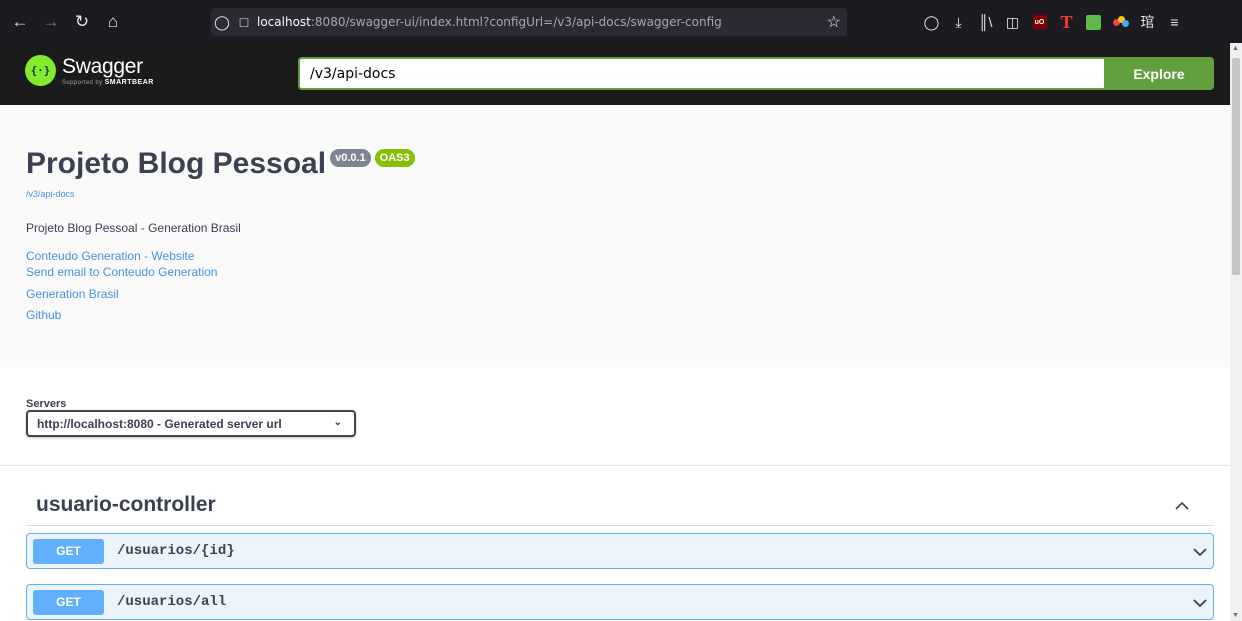 The height and width of the screenshot is (621, 1242). What do you see at coordinates (620, 602) in the screenshot?
I see `operation-row: GET /usuarios/all` at bounding box center [620, 602].